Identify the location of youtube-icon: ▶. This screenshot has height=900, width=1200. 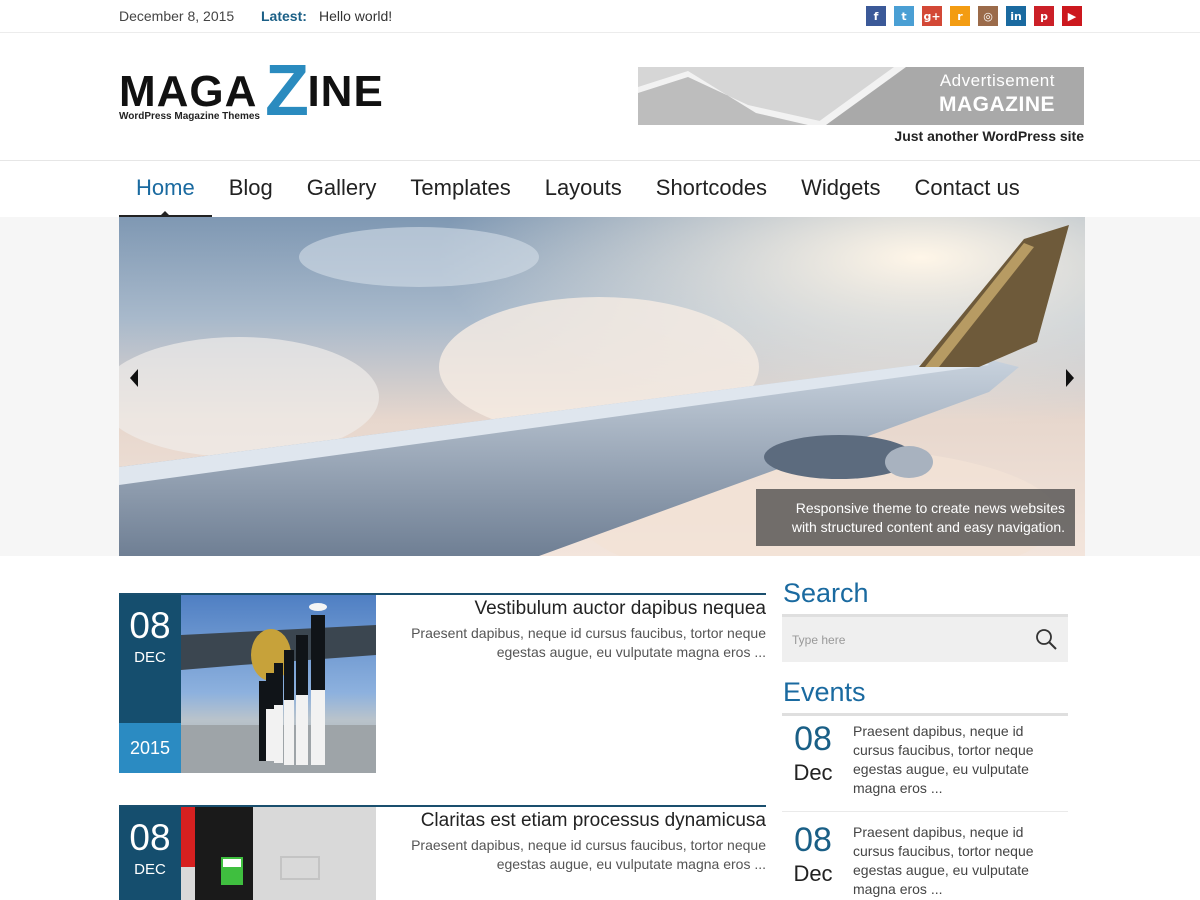
(1072, 16).